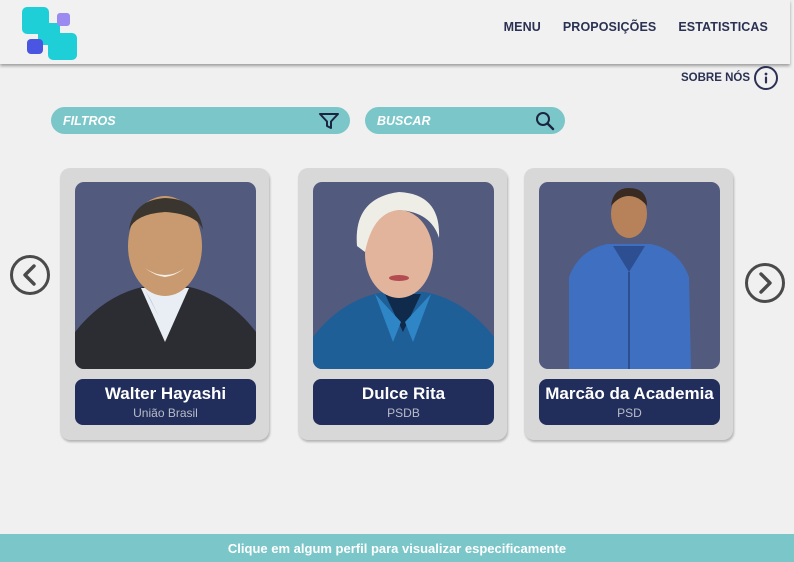 The height and width of the screenshot is (562, 794). What do you see at coordinates (403, 393) in the screenshot?
I see `profile-name: Dulce Rita` at bounding box center [403, 393].